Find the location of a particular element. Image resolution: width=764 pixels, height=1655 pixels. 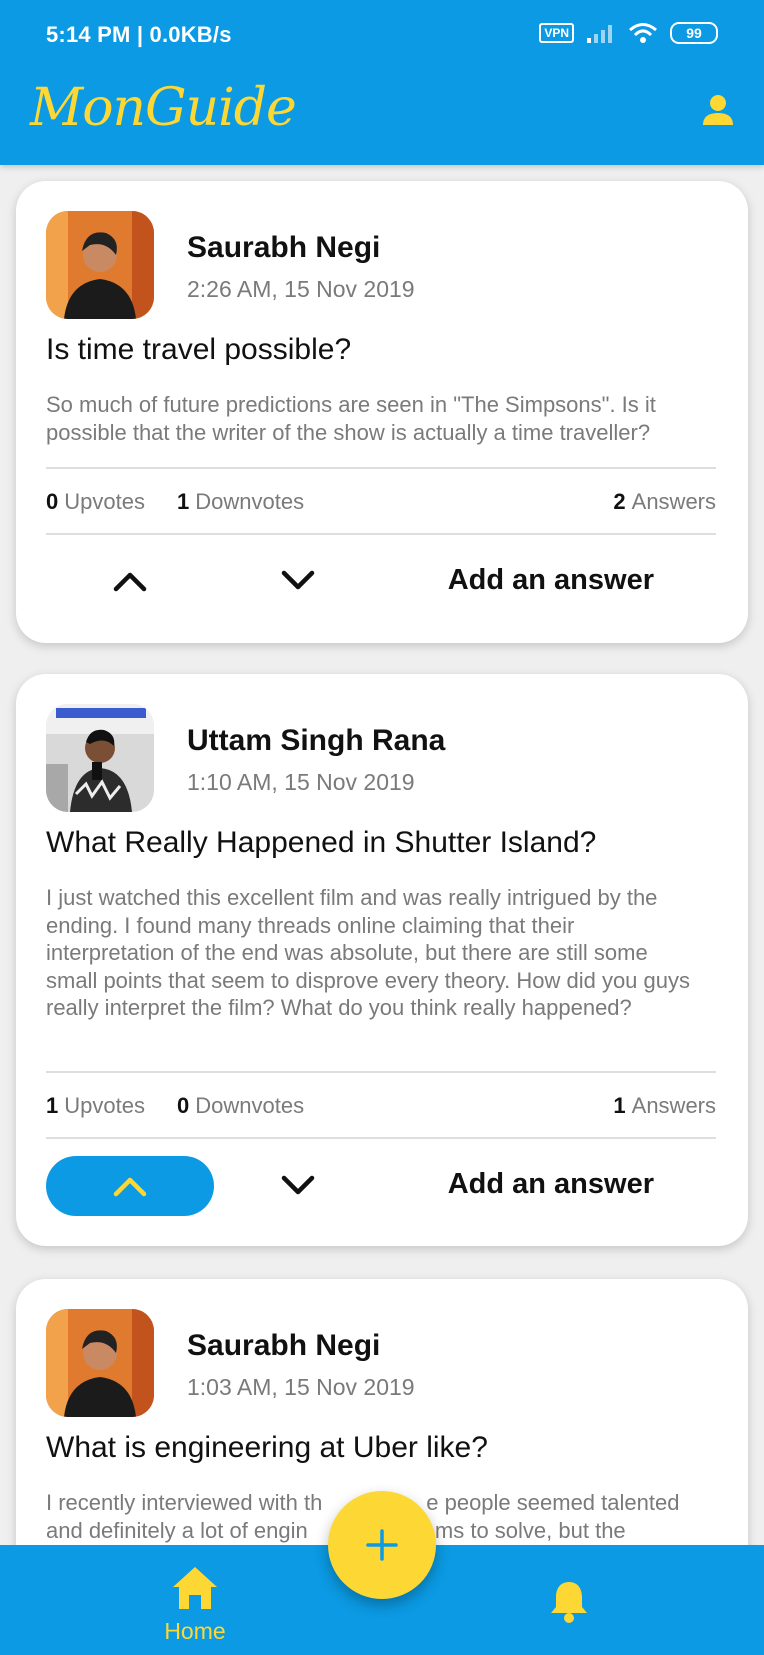

post-timestamp: 1:03 AM, 15 Nov 2019 is located at coordinates (301, 1387).